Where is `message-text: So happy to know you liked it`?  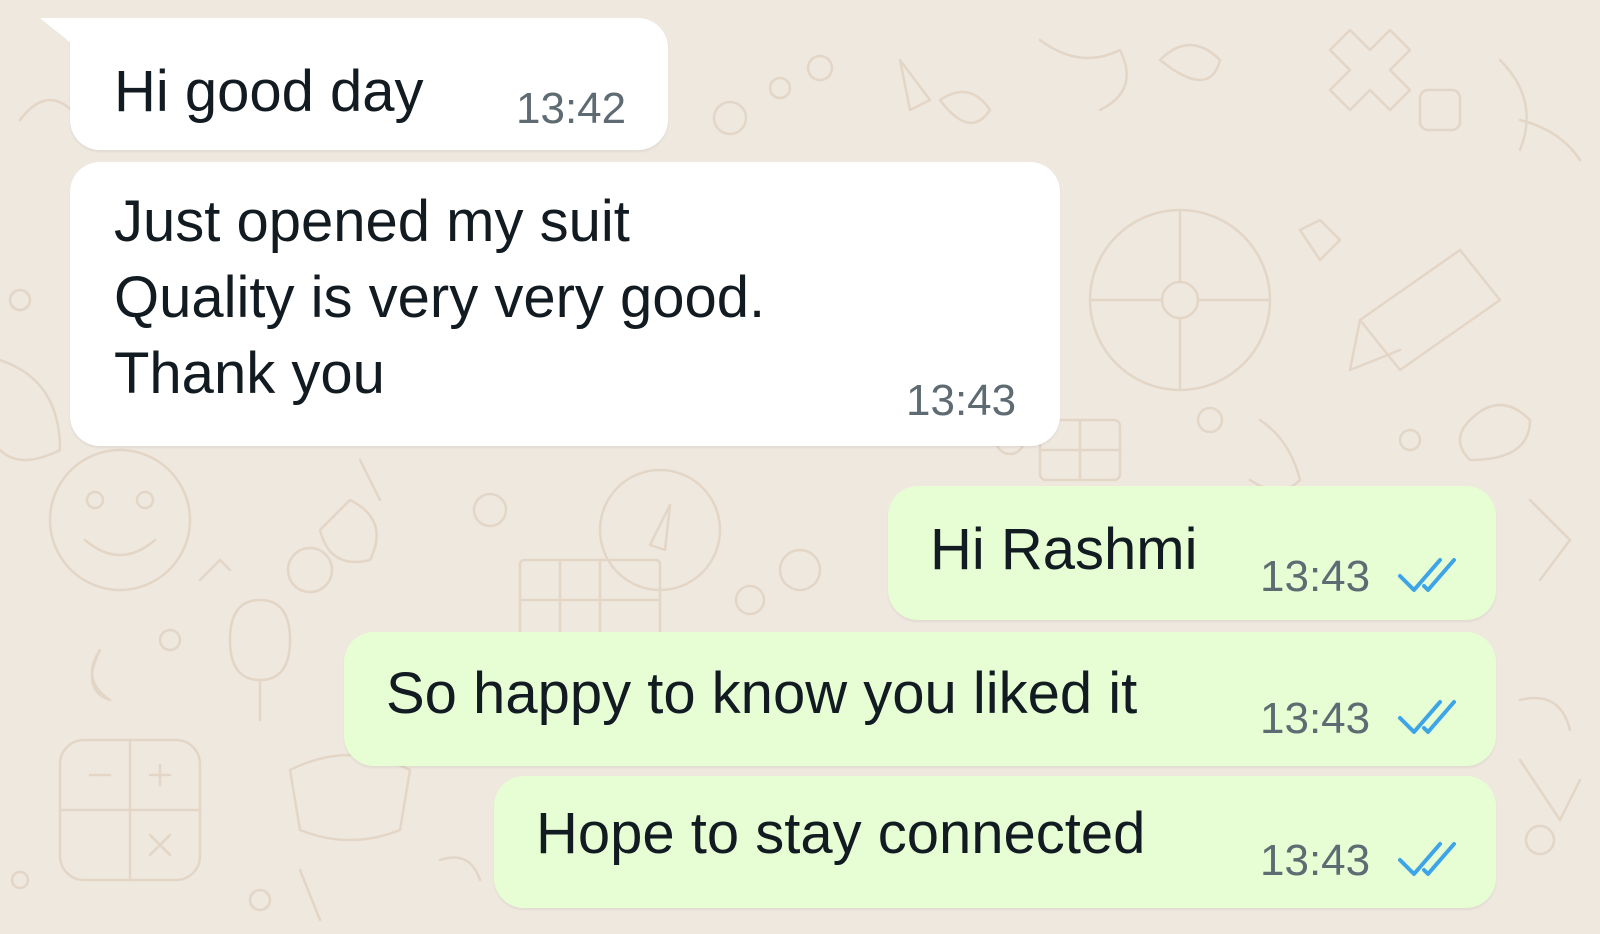 message-text: So happy to know you liked it is located at coordinates (762, 693).